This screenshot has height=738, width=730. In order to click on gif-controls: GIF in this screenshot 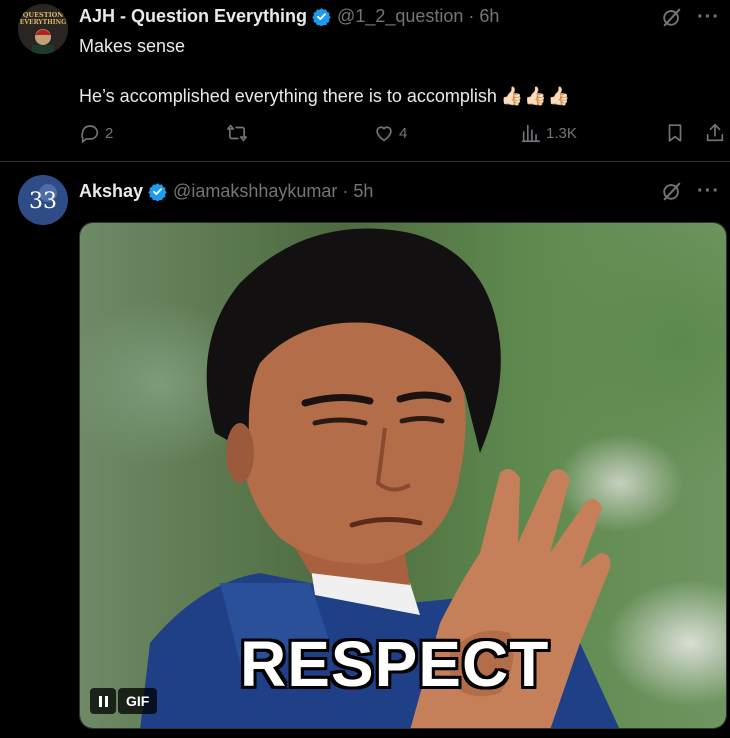, I will do `click(124, 701)`.